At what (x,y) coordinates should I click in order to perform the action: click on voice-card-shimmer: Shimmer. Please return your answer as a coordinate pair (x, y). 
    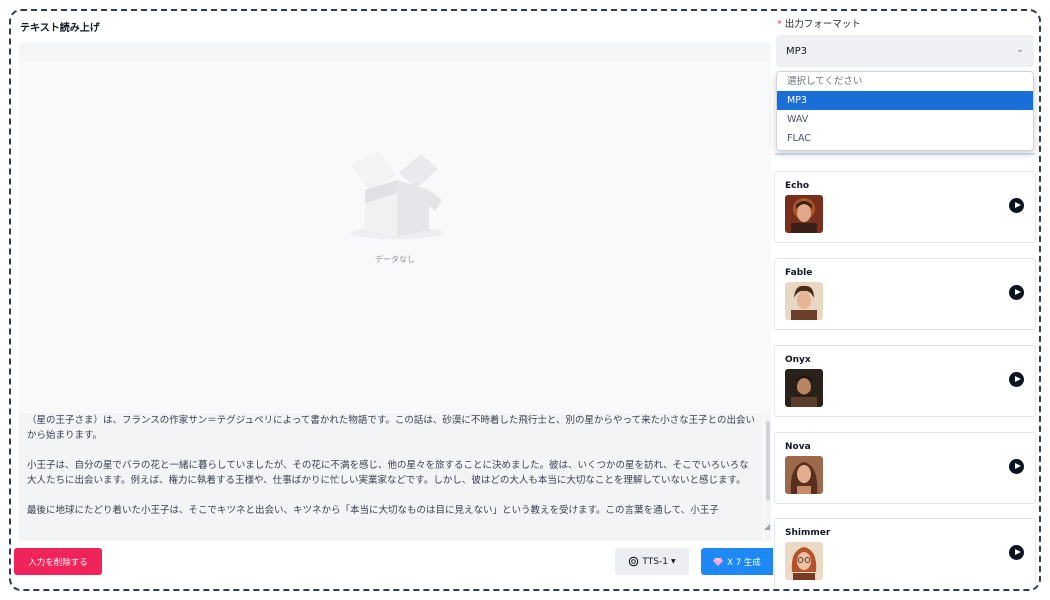
    Looking at the image, I should click on (905, 553).